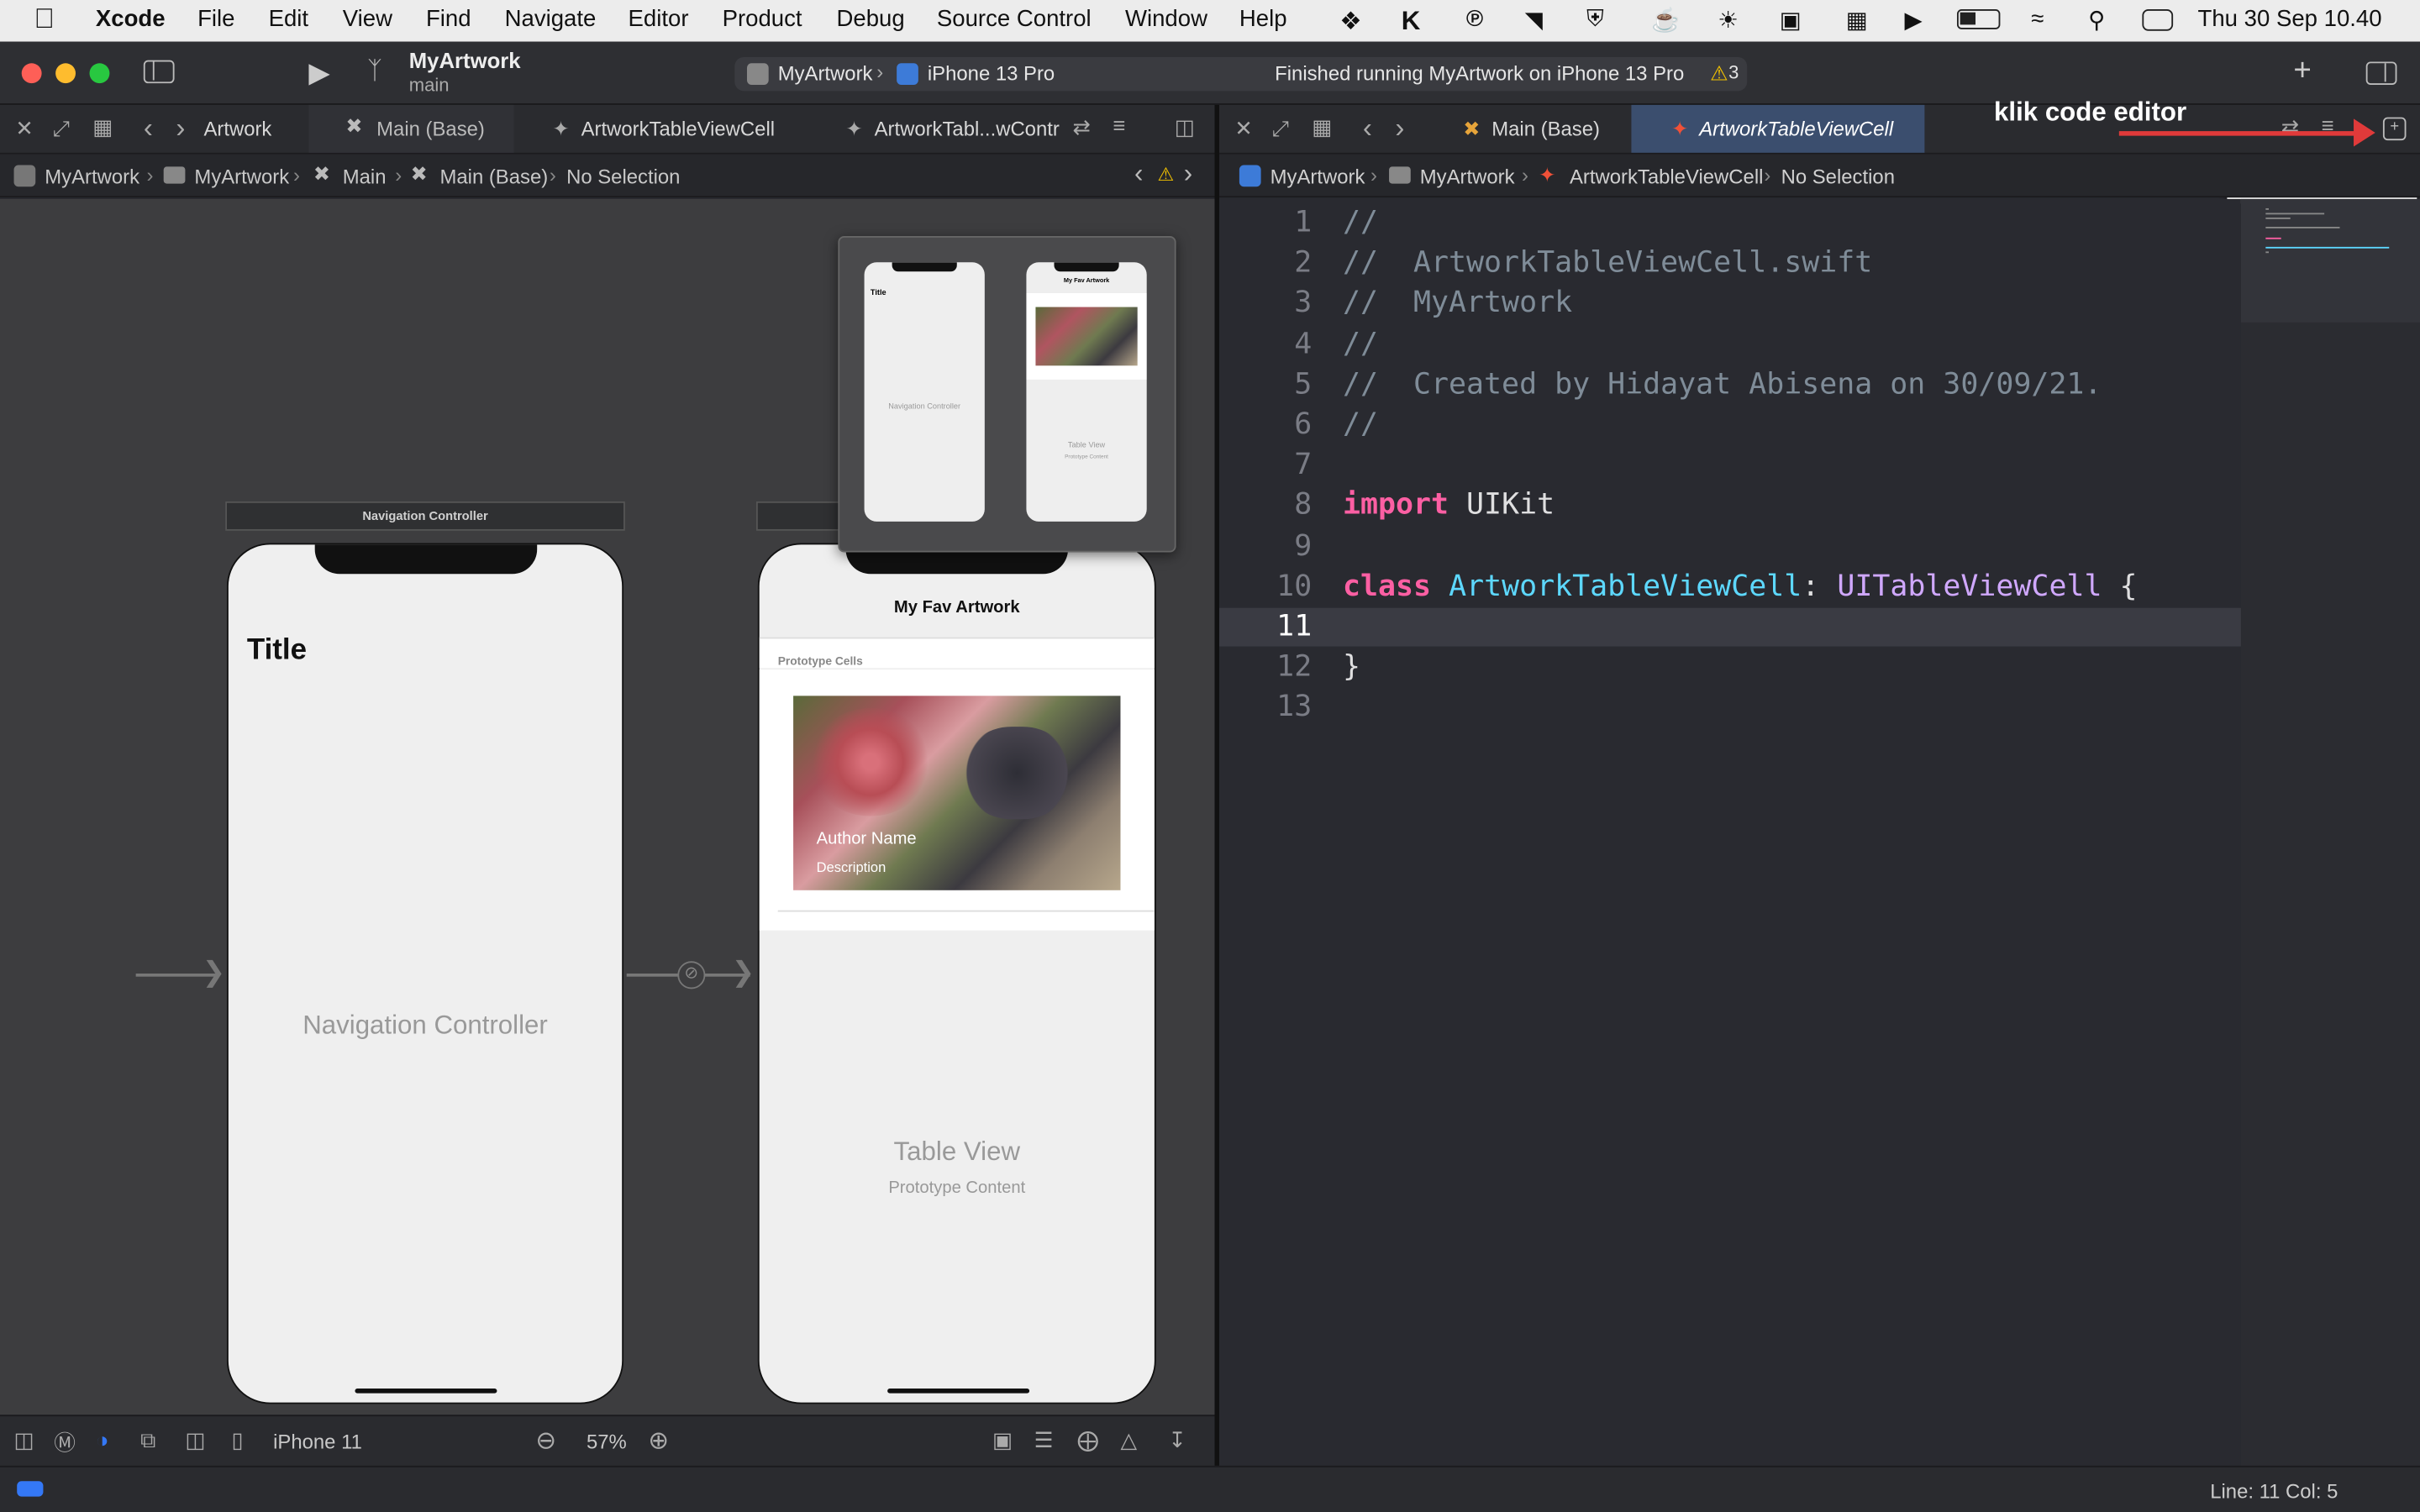  Describe the element at coordinates (2381, 73) in the screenshot. I see `inspector-toggle-icon` at that location.